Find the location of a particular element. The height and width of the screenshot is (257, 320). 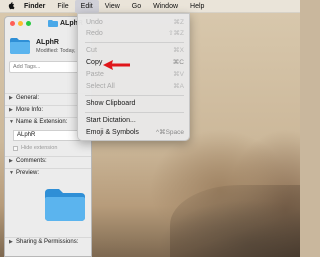

menu-item-undo: Undo ⌘Z is located at coordinates (134, 22).